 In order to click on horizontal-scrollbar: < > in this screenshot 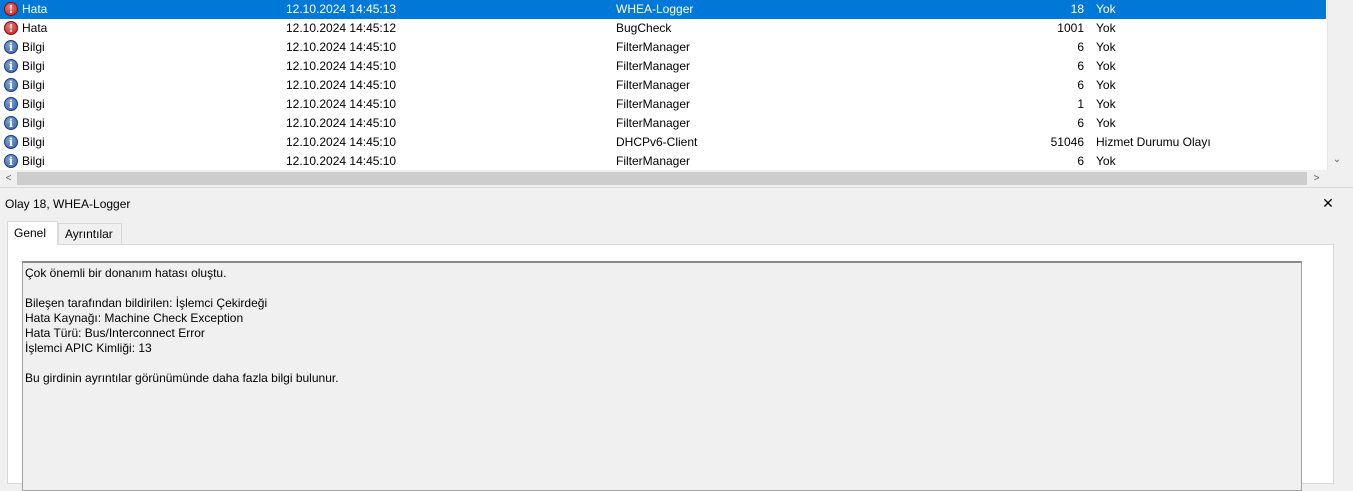, I will do `click(663, 178)`.